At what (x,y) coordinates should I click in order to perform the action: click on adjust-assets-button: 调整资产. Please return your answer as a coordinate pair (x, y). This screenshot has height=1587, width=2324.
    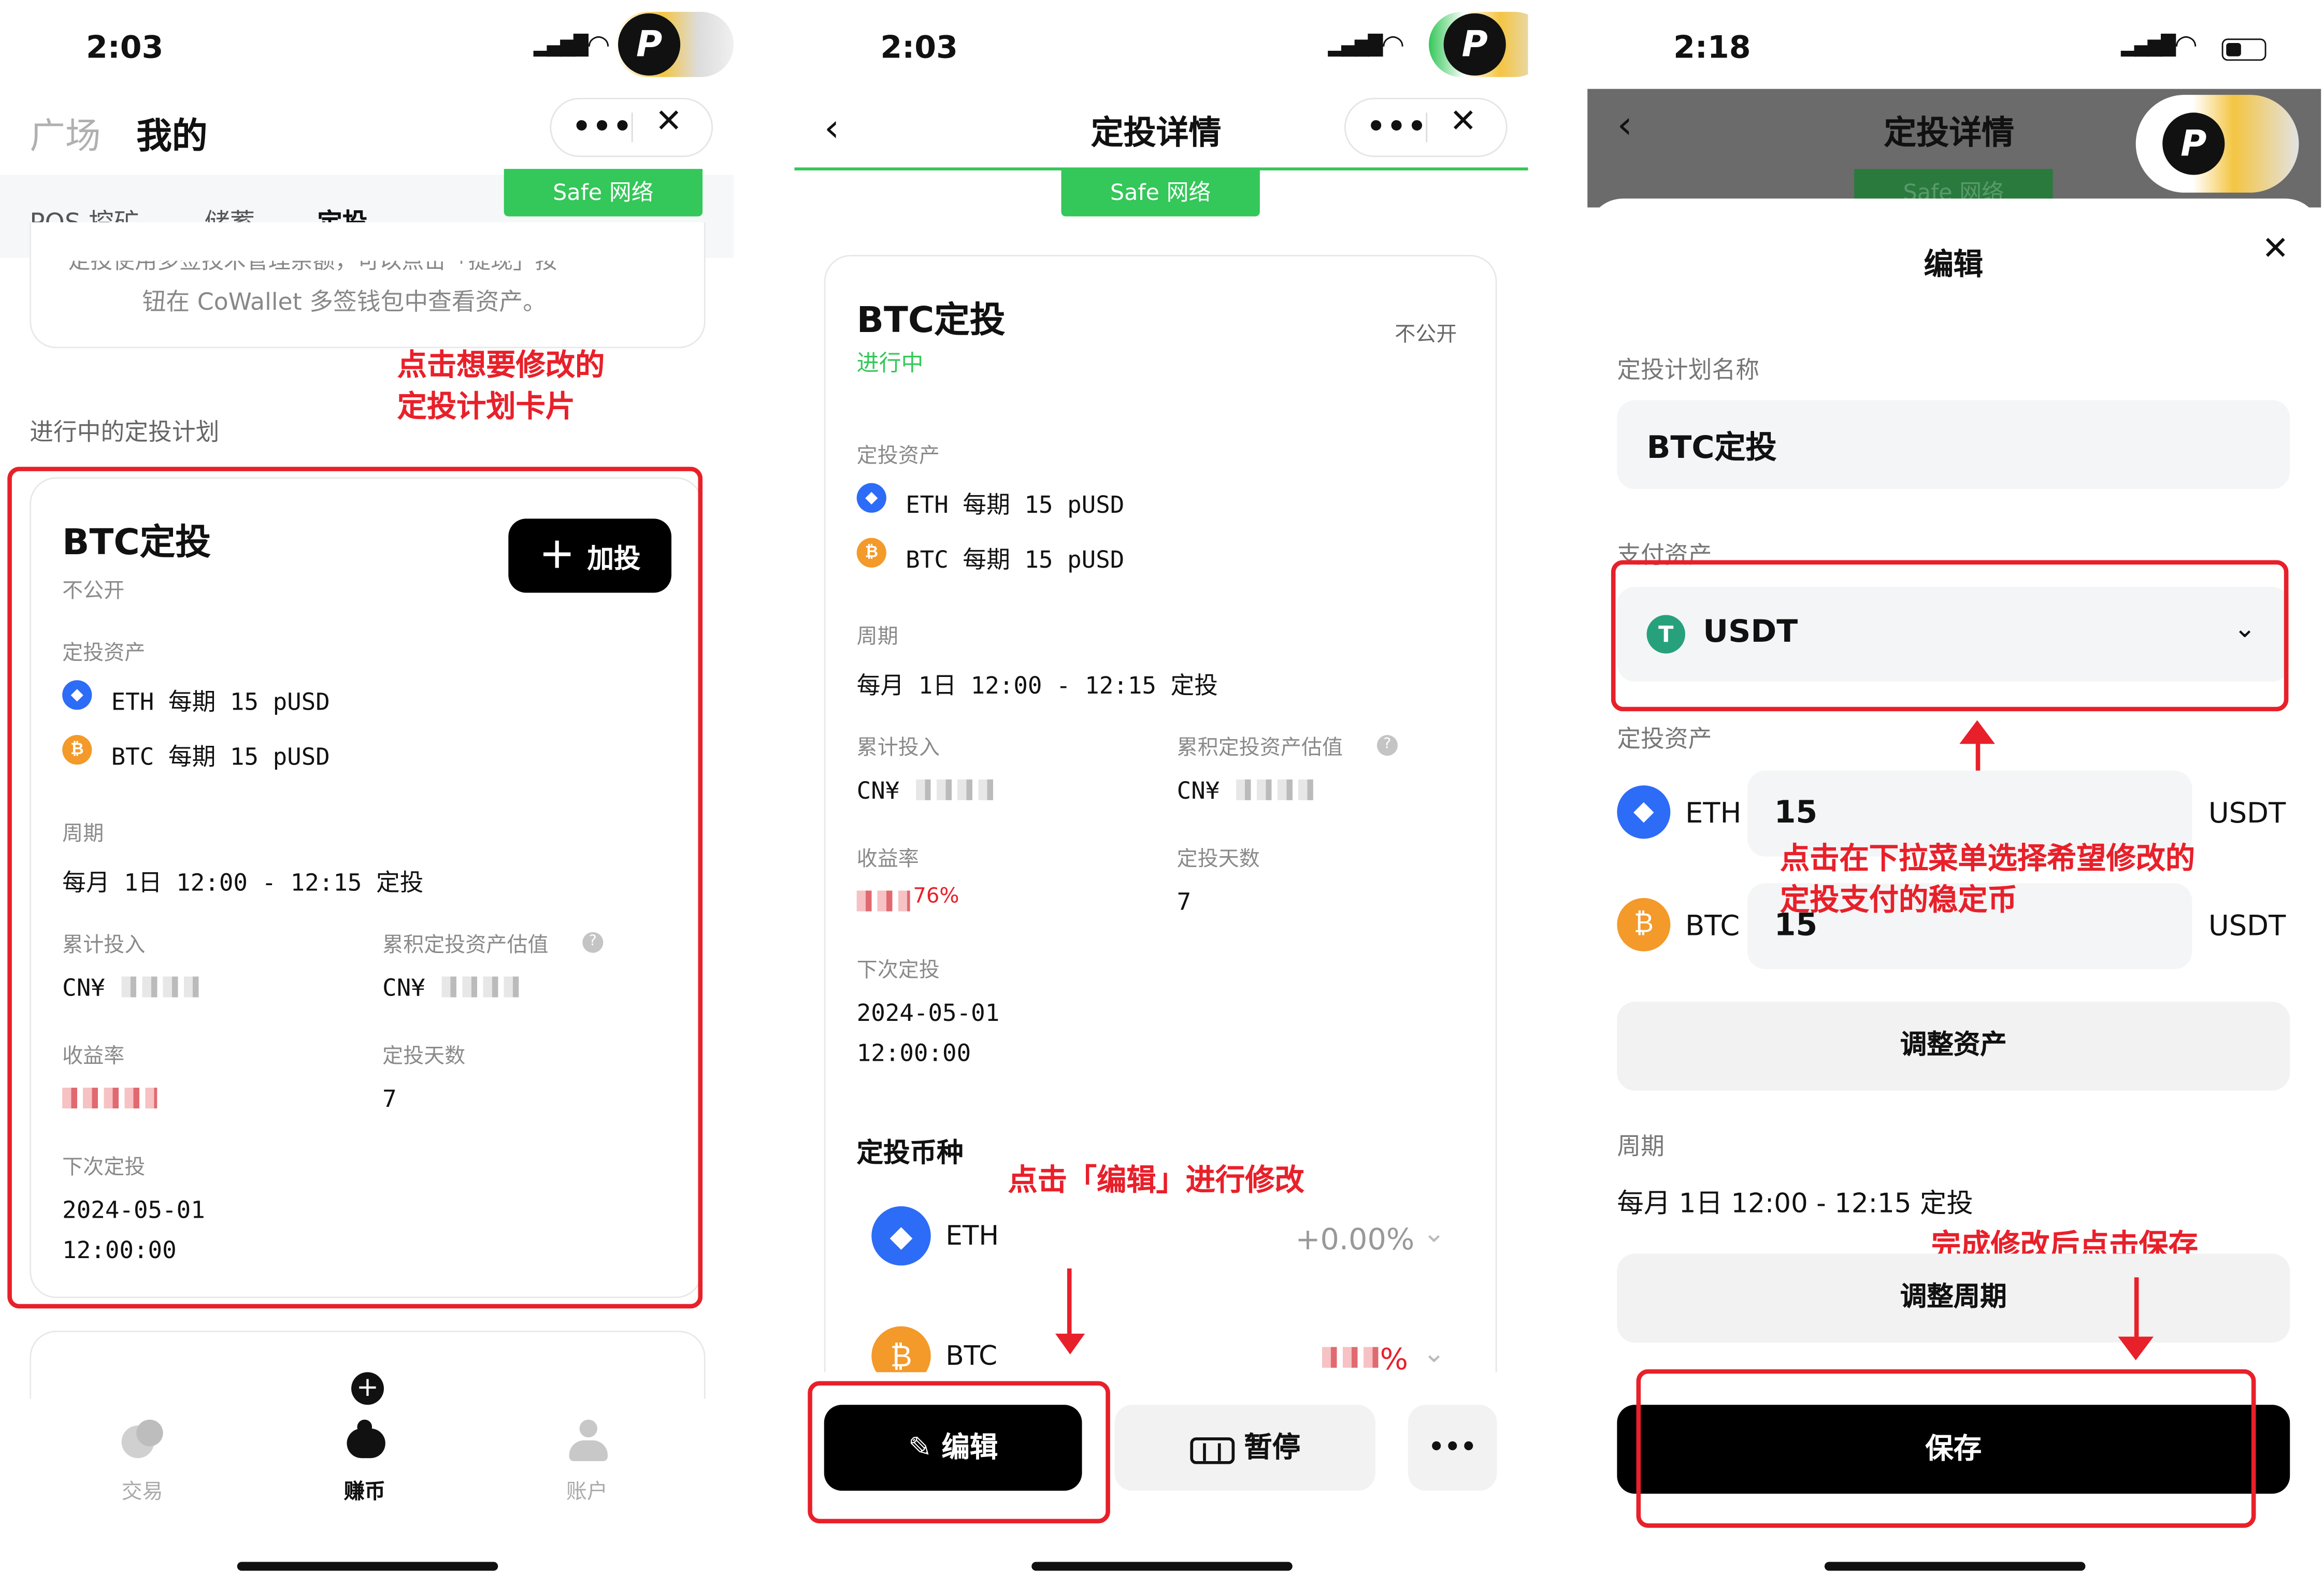
    Looking at the image, I should click on (1953, 1046).